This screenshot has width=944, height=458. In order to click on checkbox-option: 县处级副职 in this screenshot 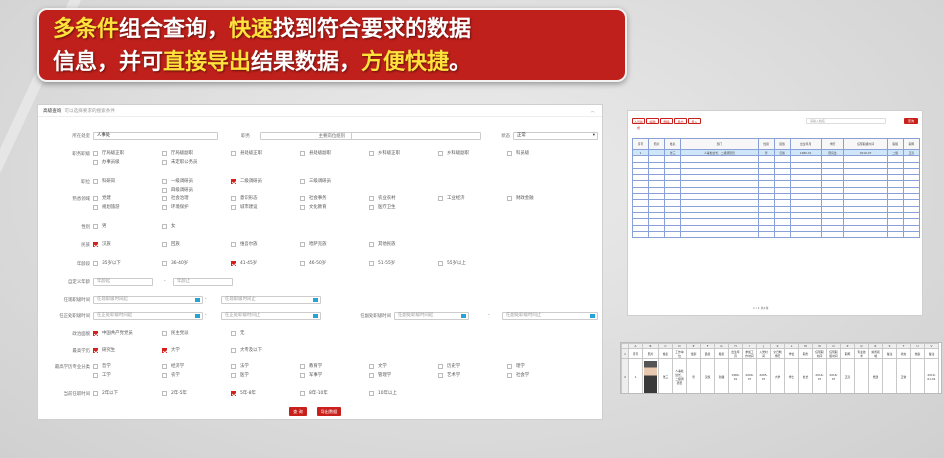, I will do `click(315, 153)`.